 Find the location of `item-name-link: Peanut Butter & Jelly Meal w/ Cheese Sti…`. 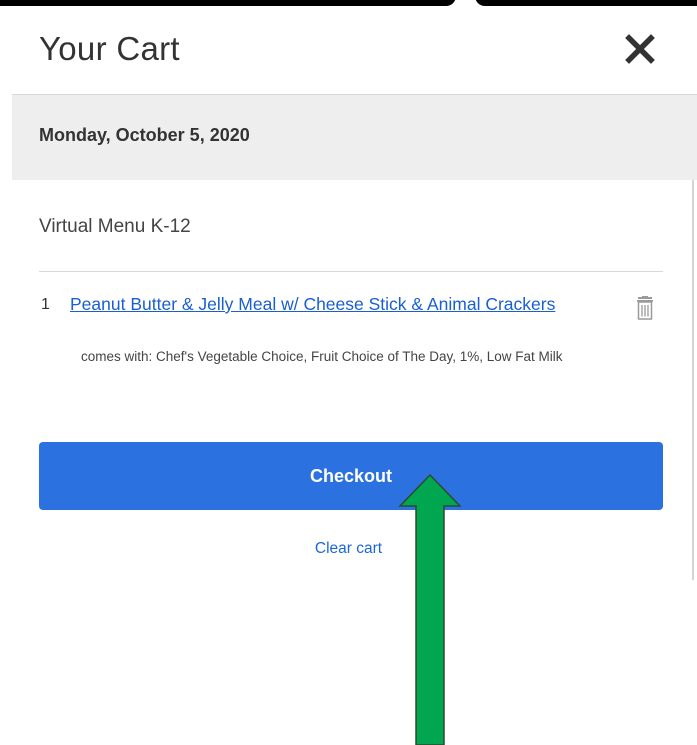

item-name-link: Peanut Butter & Jelly Meal w/ Cheese Sti… is located at coordinates (330, 304).